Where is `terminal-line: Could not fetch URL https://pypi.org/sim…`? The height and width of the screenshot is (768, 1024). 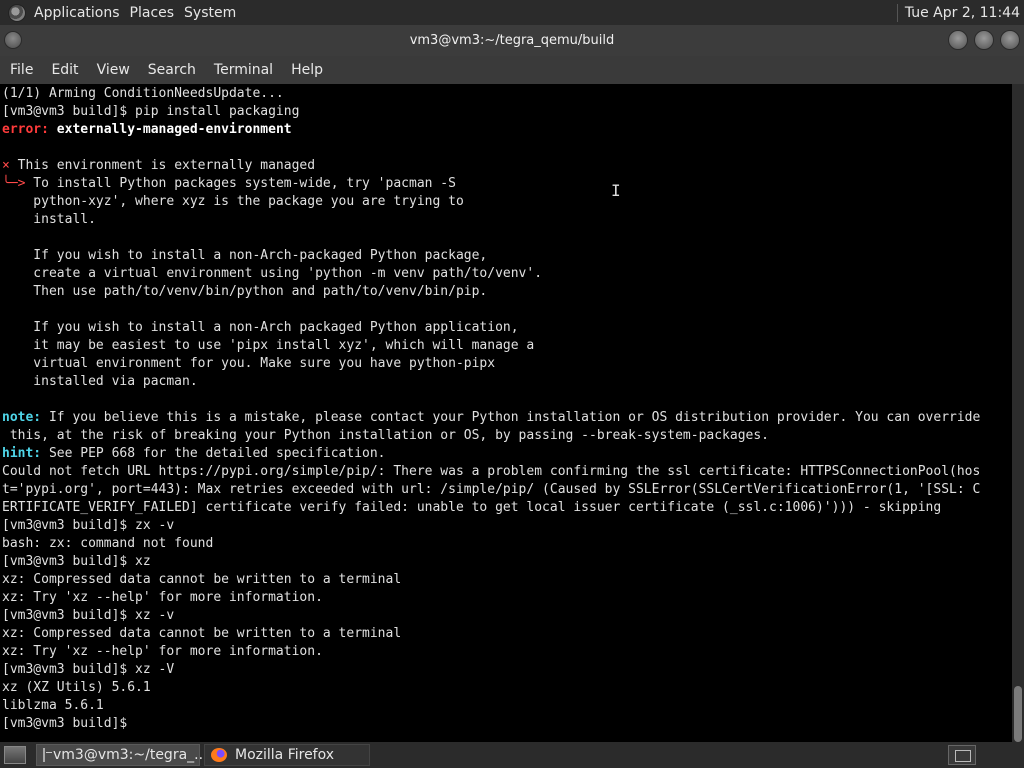
terminal-line: Could not fetch URL https://pypi.org/sim… is located at coordinates (491, 471).